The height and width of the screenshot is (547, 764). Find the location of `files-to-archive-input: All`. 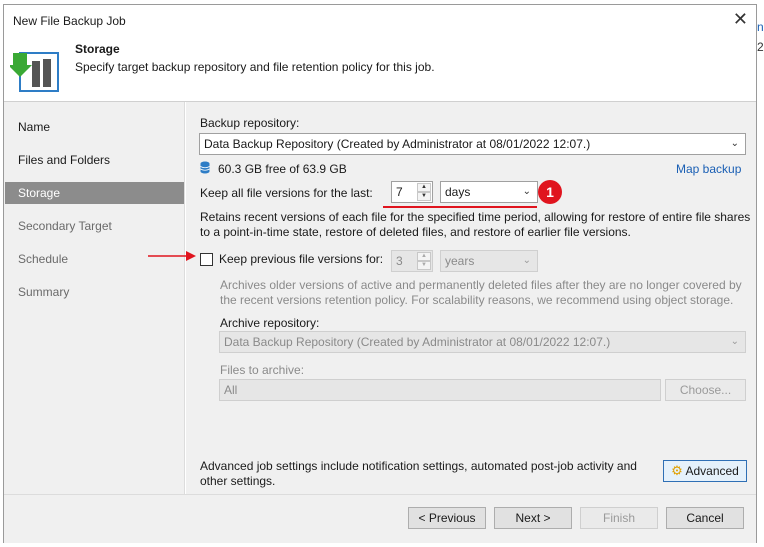

files-to-archive-input: All is located at coordinates (440, 390).